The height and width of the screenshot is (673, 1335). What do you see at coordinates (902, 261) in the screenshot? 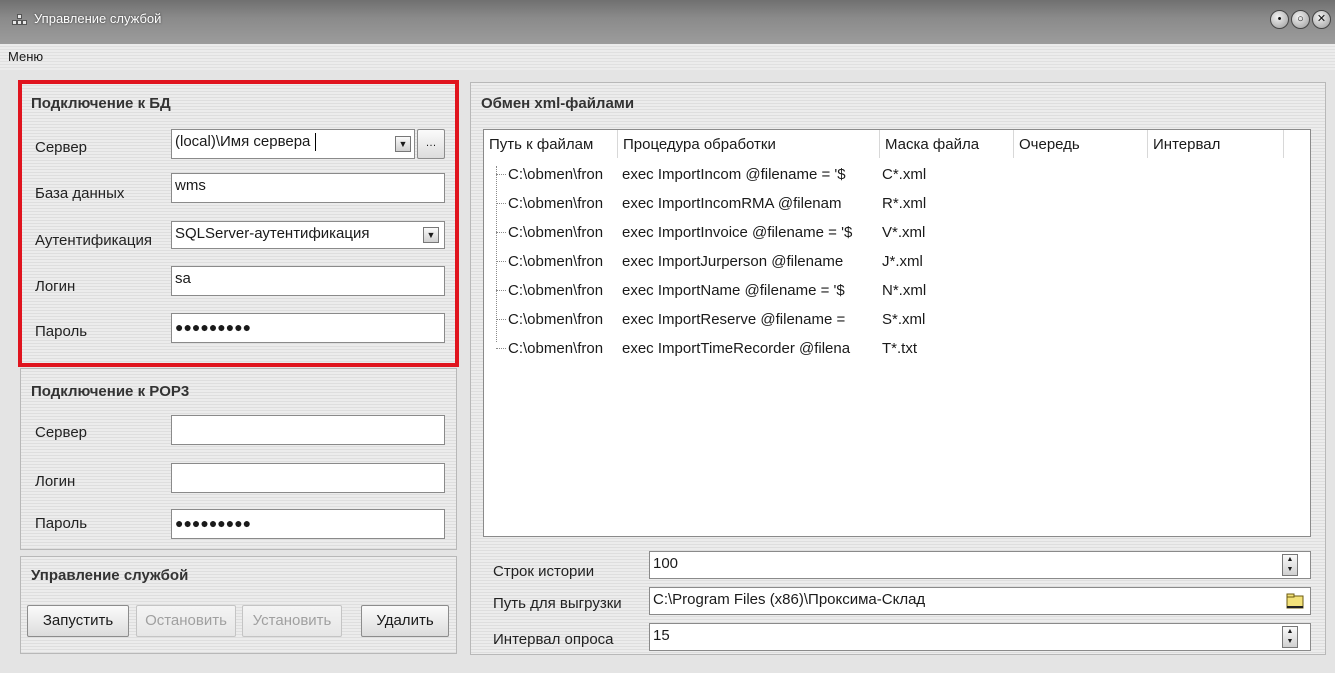
I see `row-mask: J*.xml` at bounding box center [902, 261].